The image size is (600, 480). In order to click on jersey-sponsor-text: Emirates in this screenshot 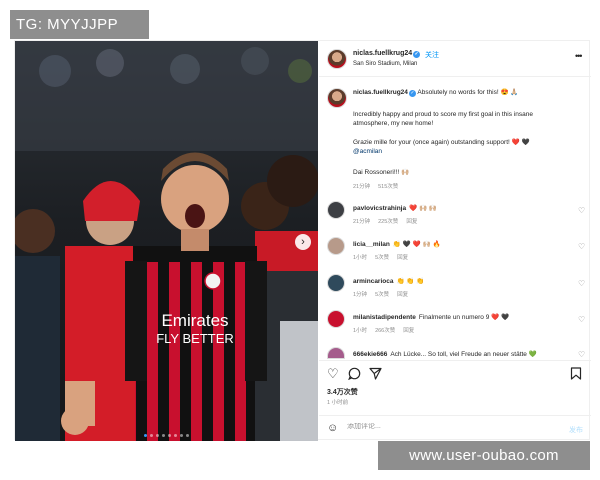, I will do `click(194, 320)`.